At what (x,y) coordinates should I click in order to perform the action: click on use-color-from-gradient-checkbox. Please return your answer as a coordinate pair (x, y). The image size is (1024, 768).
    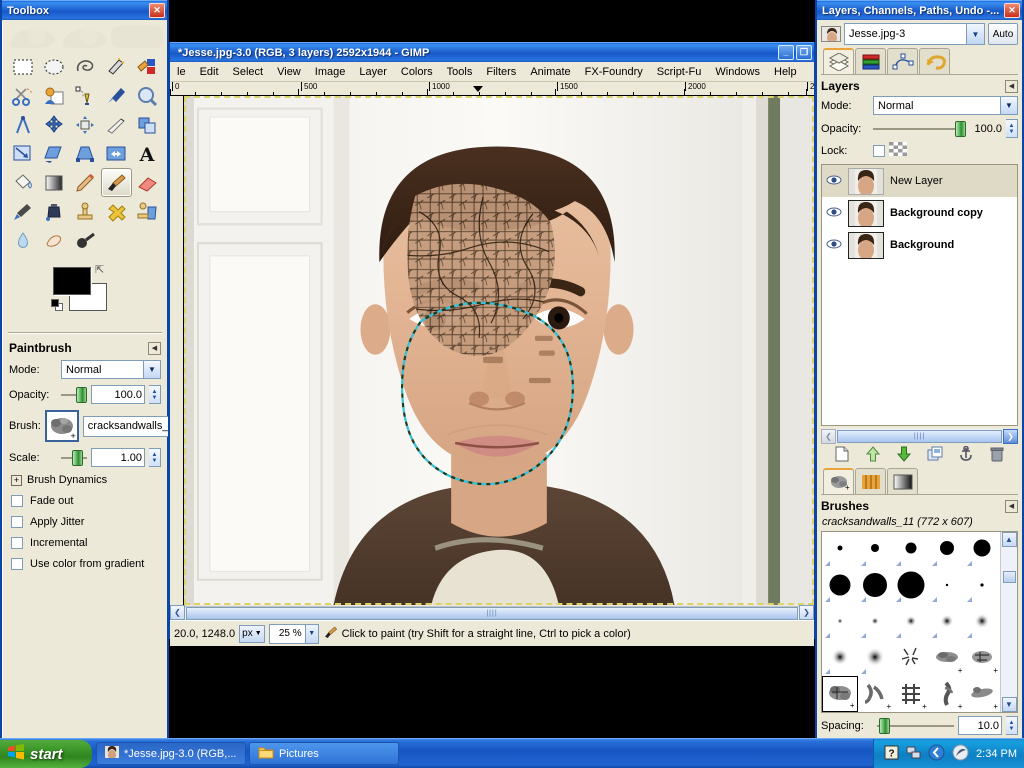
    Looking at the image, I should click on (17, 564).